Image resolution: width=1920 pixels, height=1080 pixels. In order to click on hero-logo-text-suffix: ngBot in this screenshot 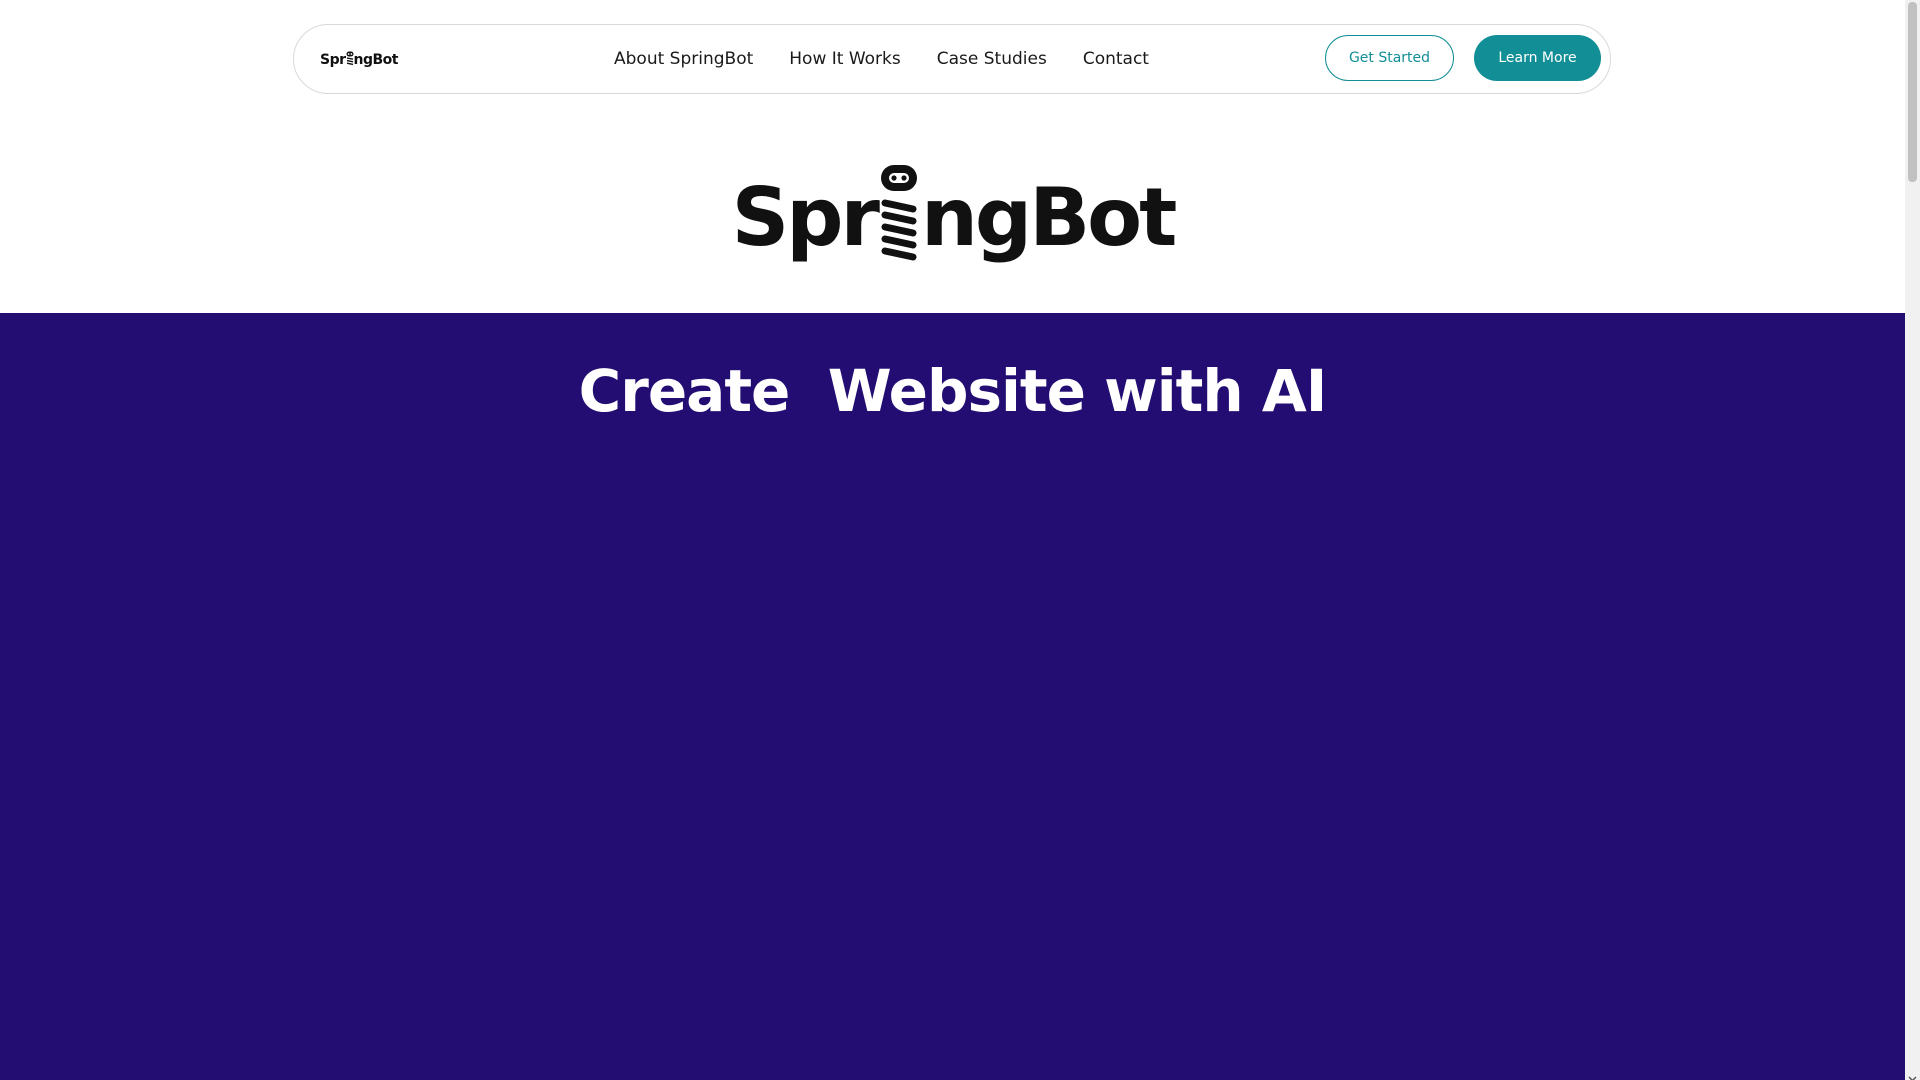, I will do `click(1048, 217)`.